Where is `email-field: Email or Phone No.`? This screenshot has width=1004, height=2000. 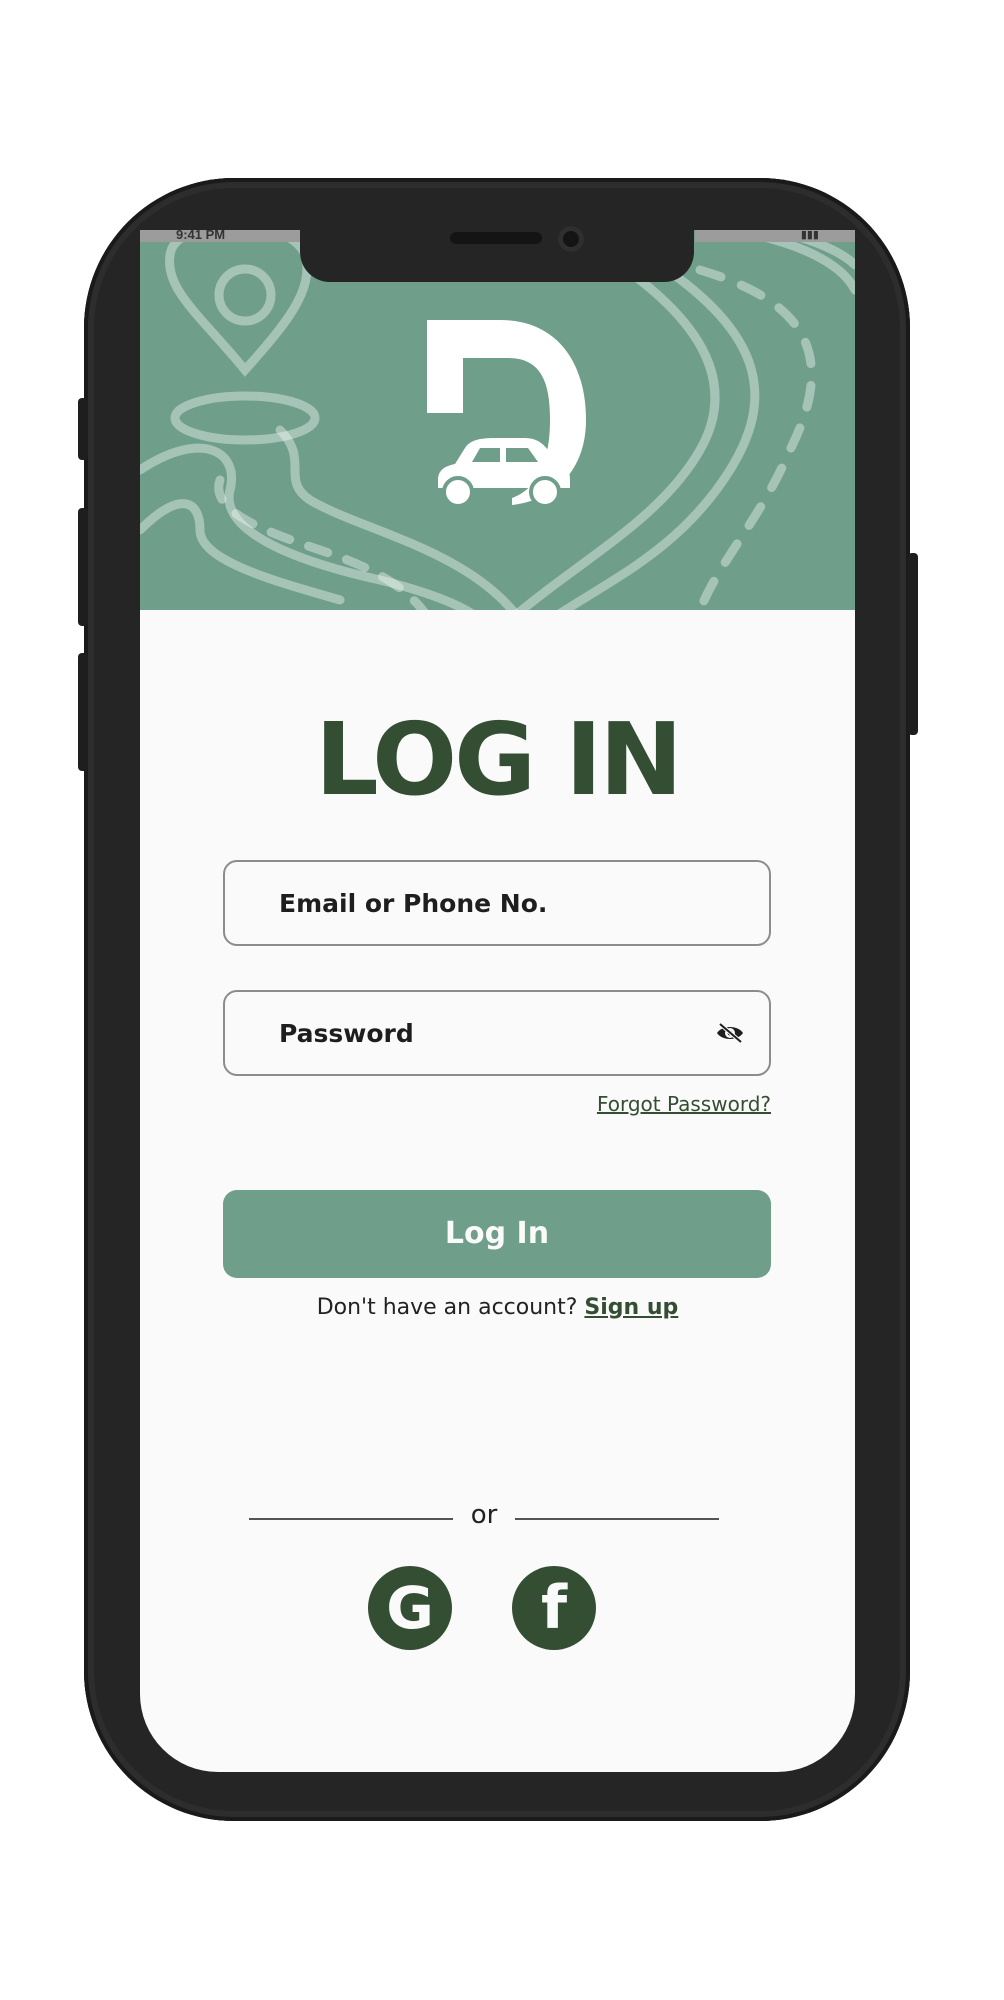
email-field: Email or Phone No. is located at coordinates (497, 903).